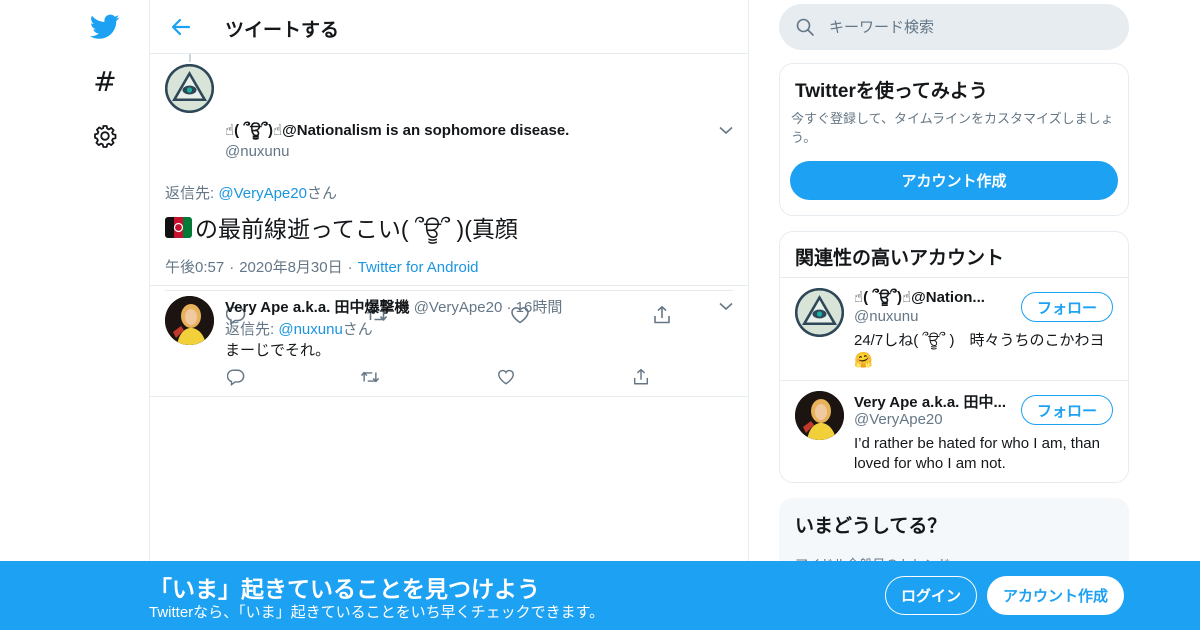 The height and width of the screenshot is (630, 1200). Describe the element at coordinates (278, 350) in the screenshot. I see `reply-text: まーじでそれ。` at that location.